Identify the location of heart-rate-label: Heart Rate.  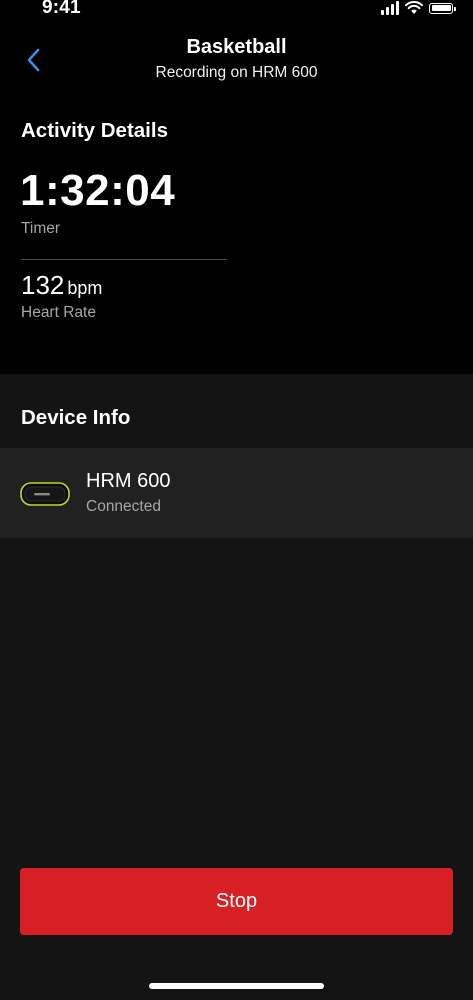
(58, 312).